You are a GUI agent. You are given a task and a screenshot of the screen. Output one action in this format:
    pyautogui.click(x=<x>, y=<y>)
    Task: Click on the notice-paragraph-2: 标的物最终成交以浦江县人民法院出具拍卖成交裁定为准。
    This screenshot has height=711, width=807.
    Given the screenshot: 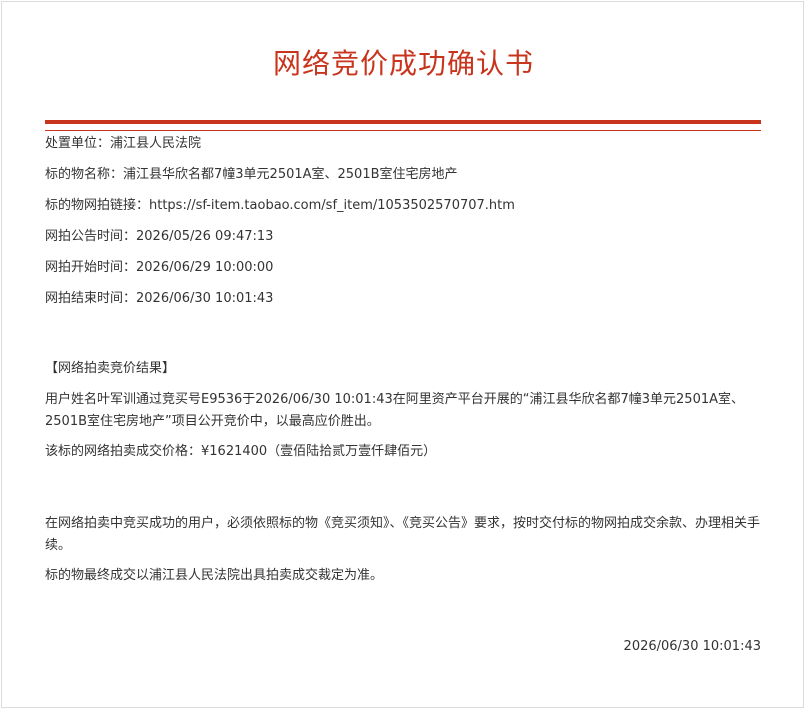 What is the action you would take?
    pyautogui.click(x=214, y=575)
    